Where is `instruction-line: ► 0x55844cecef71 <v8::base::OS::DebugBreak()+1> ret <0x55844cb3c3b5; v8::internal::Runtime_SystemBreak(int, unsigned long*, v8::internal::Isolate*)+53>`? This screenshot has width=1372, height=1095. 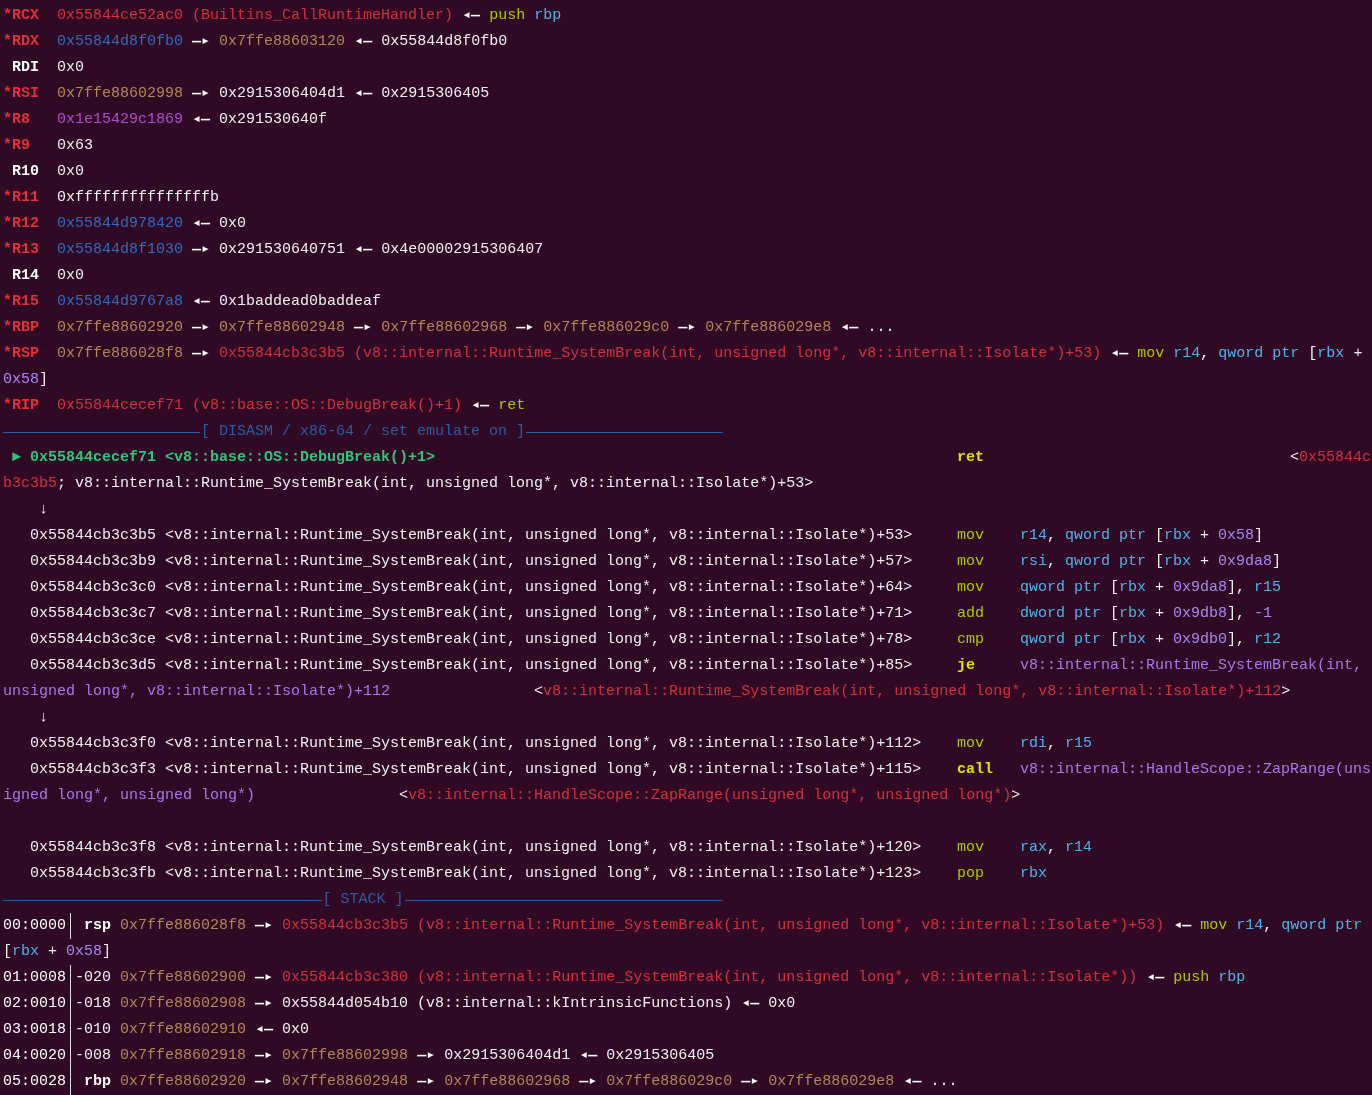 instruction-line: ► 0x55844cecef71 <v8::base::OS::DebugBreak()+1> ret <0x55844cb3c3b5; v8::internal::Runtime_SystemBreak(int, unsigned long*, v8::internal::Isolate*)+53> is located at coordinates (687, 471).